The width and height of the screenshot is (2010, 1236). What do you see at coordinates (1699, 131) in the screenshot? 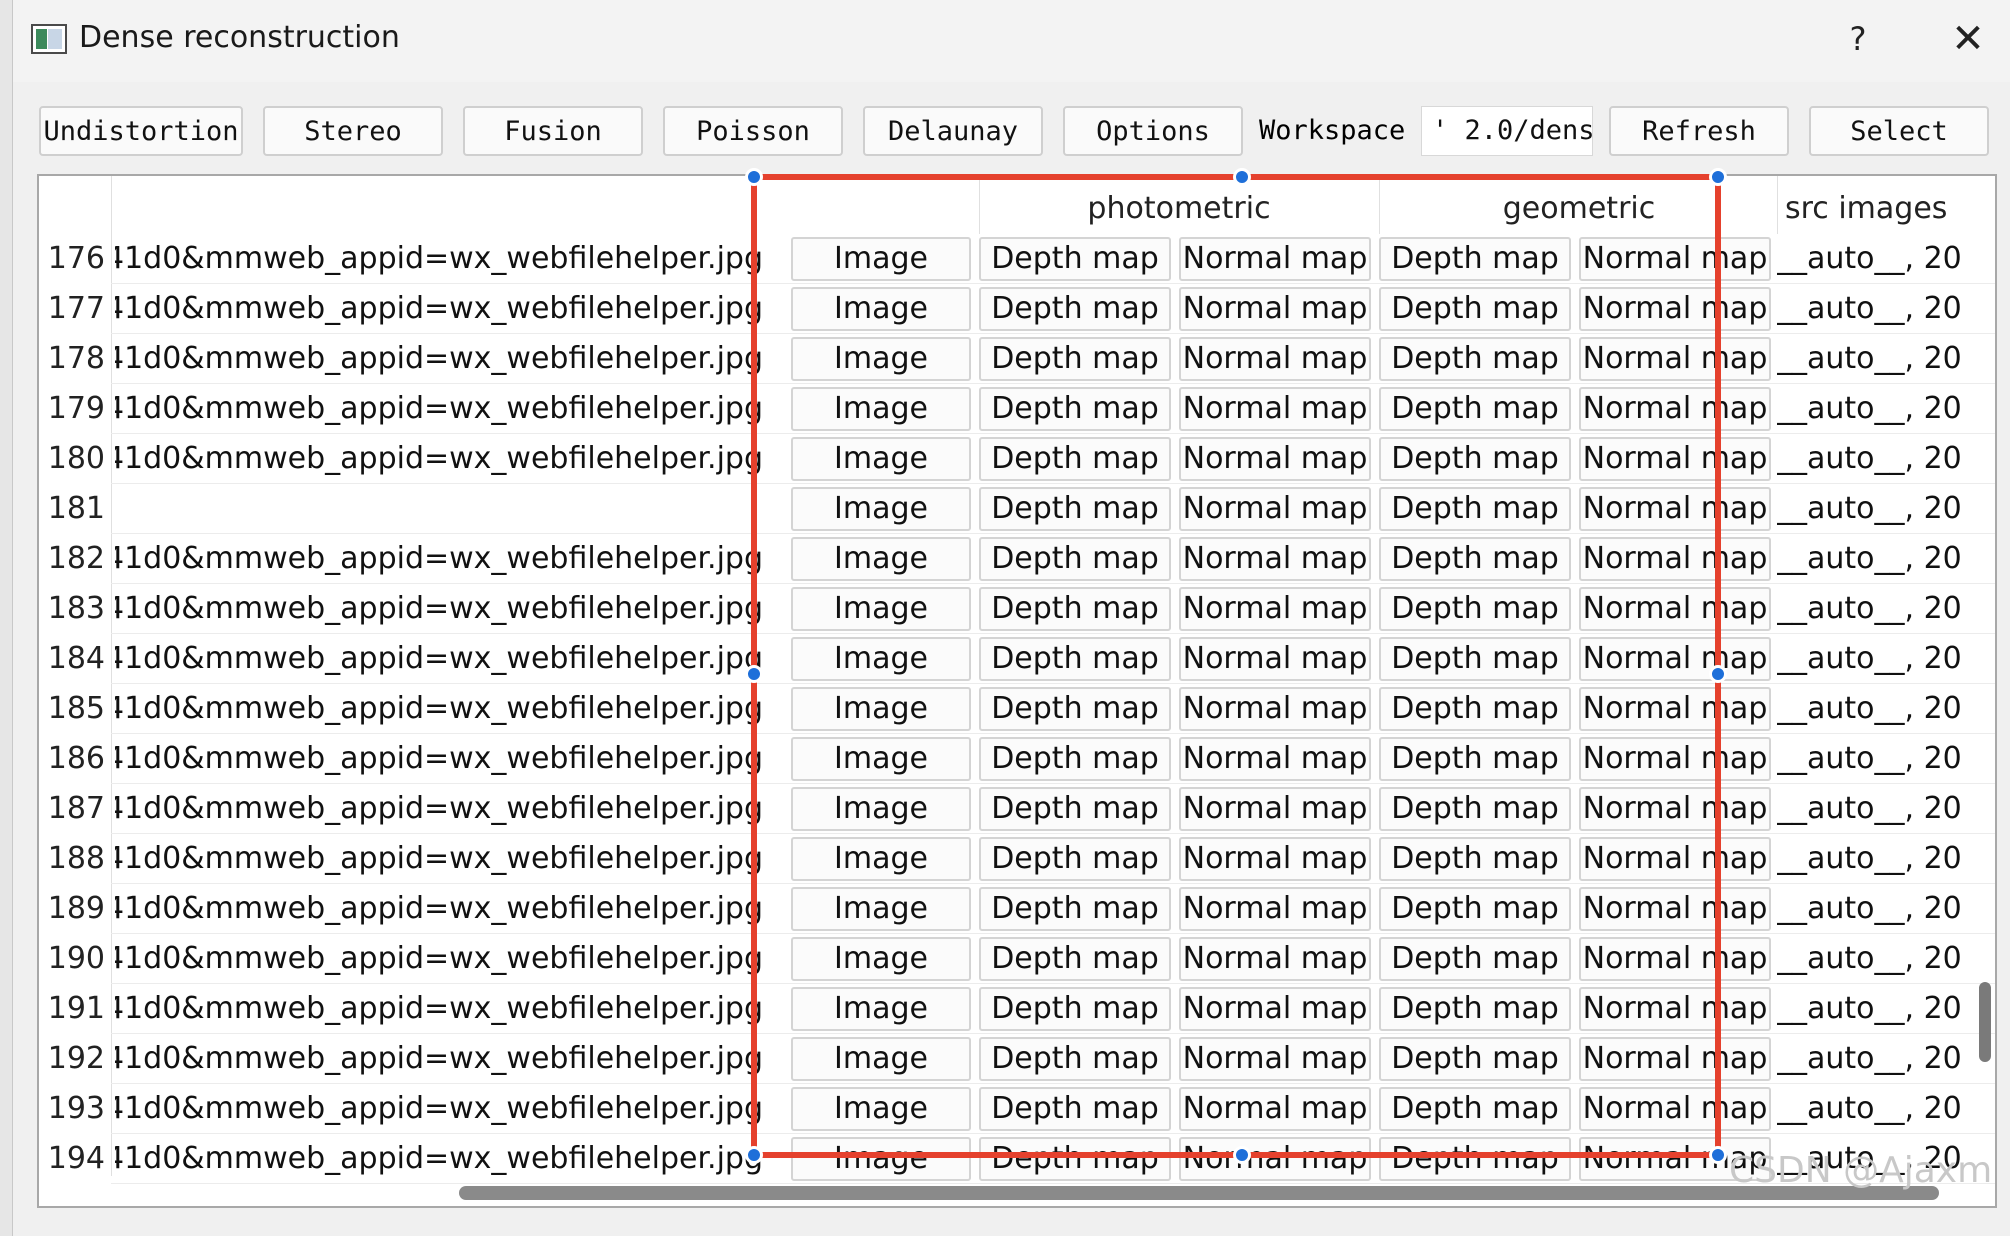
I see `refresh-button: Refresh` at bounding box center [1699, 131].